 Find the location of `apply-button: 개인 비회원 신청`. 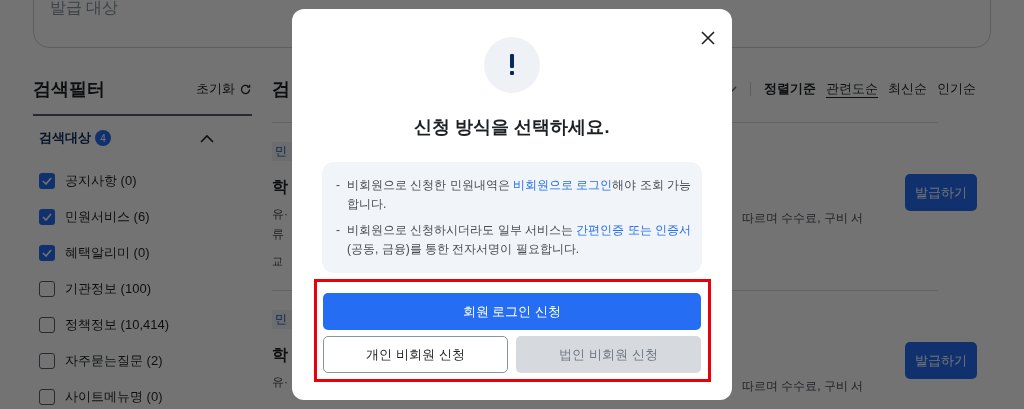

apply-button: 개인 비회원 신청 is located at coordinates (415, 354).